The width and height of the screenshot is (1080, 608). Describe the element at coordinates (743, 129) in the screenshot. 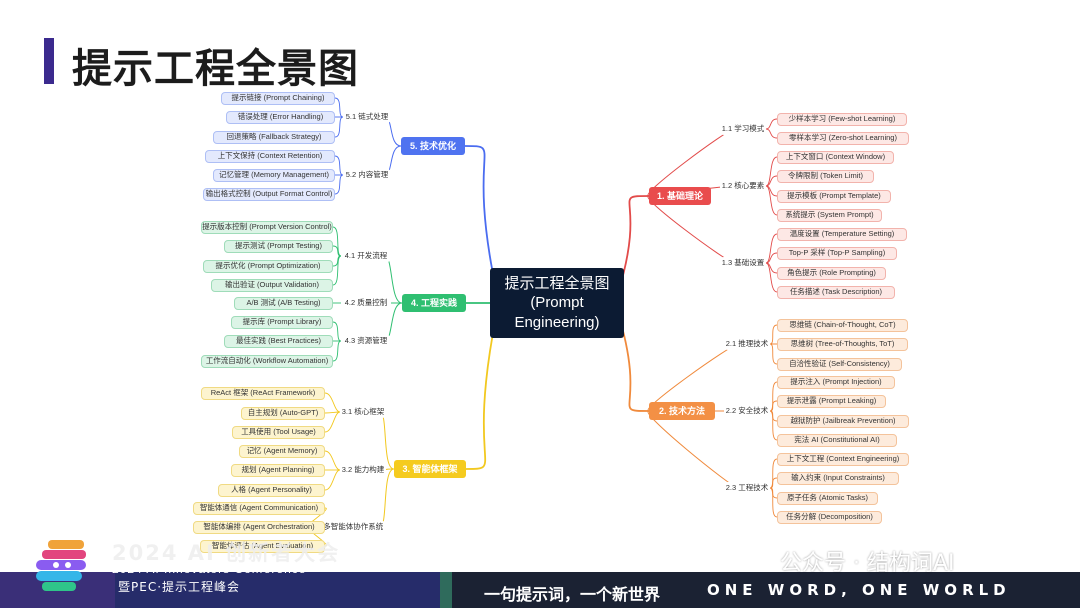

I see `sub-node: 1.1 学习模式` at that location.